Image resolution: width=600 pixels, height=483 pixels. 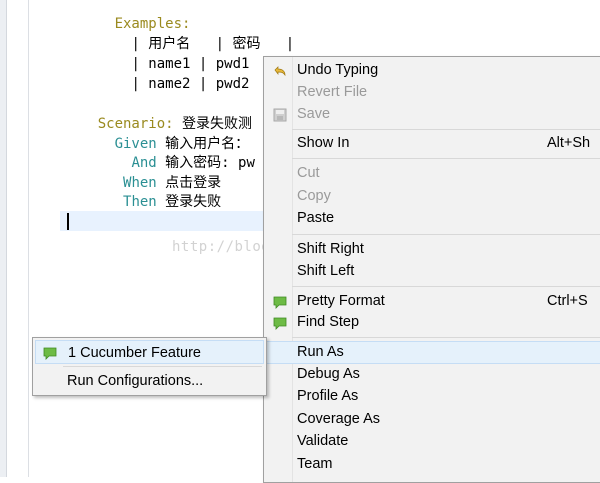 I want to click on menu-item-run-as: Run As, so click(x=432, y=352).